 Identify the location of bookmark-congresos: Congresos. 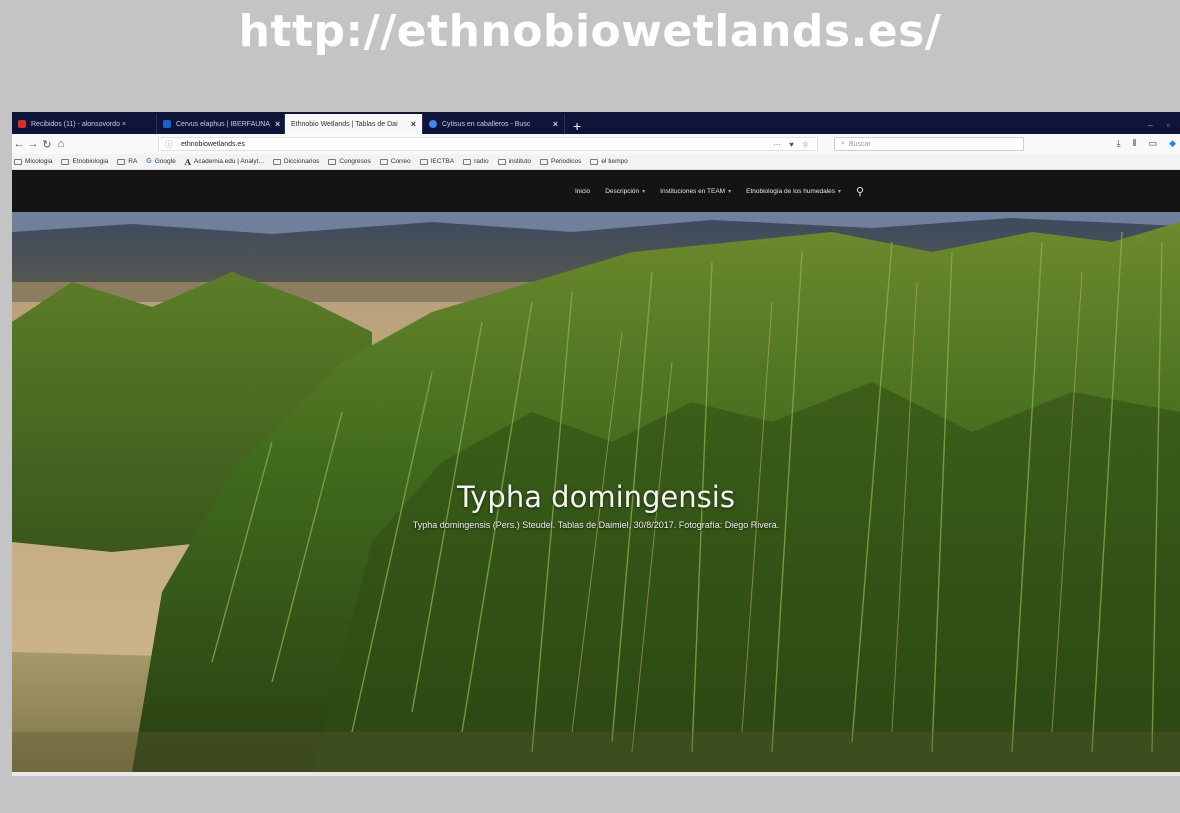
(349, 161).